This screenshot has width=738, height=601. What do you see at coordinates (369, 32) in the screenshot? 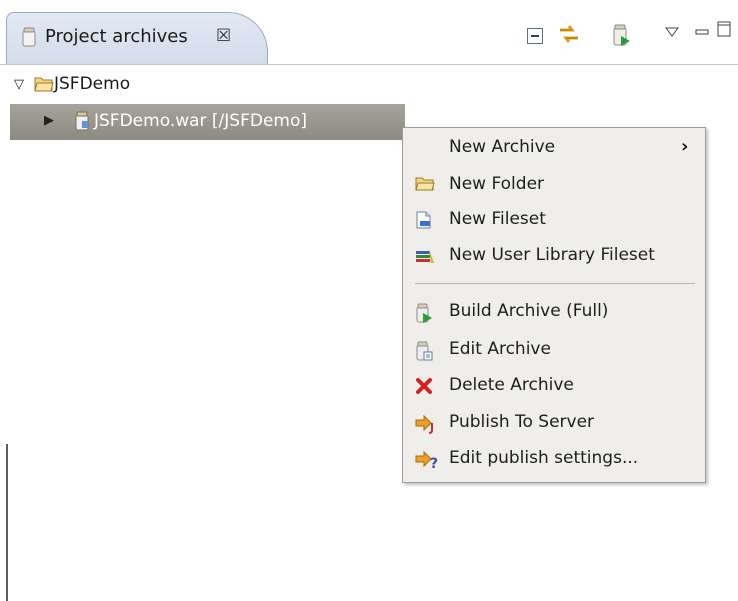
I see `view-header: Project archives ☒` at bounding box center [369, 32].